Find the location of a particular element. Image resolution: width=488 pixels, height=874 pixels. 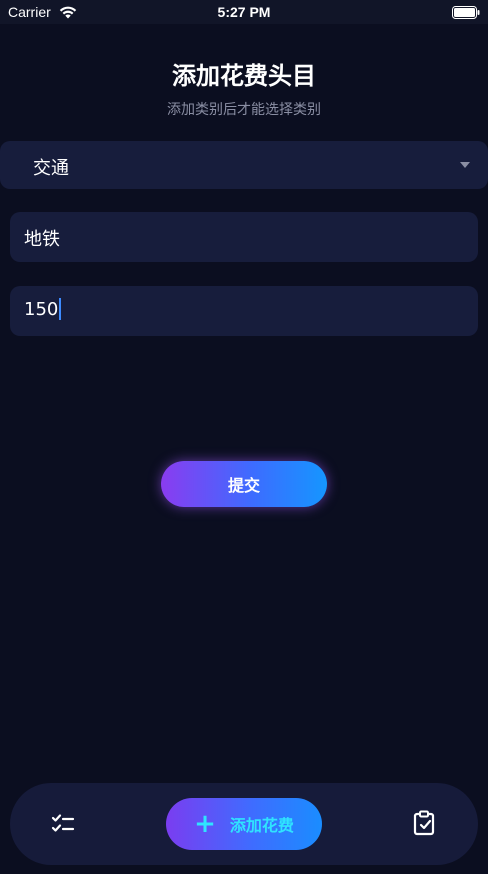

expense-amount-field: 150 is located at coordinates (244, 311).